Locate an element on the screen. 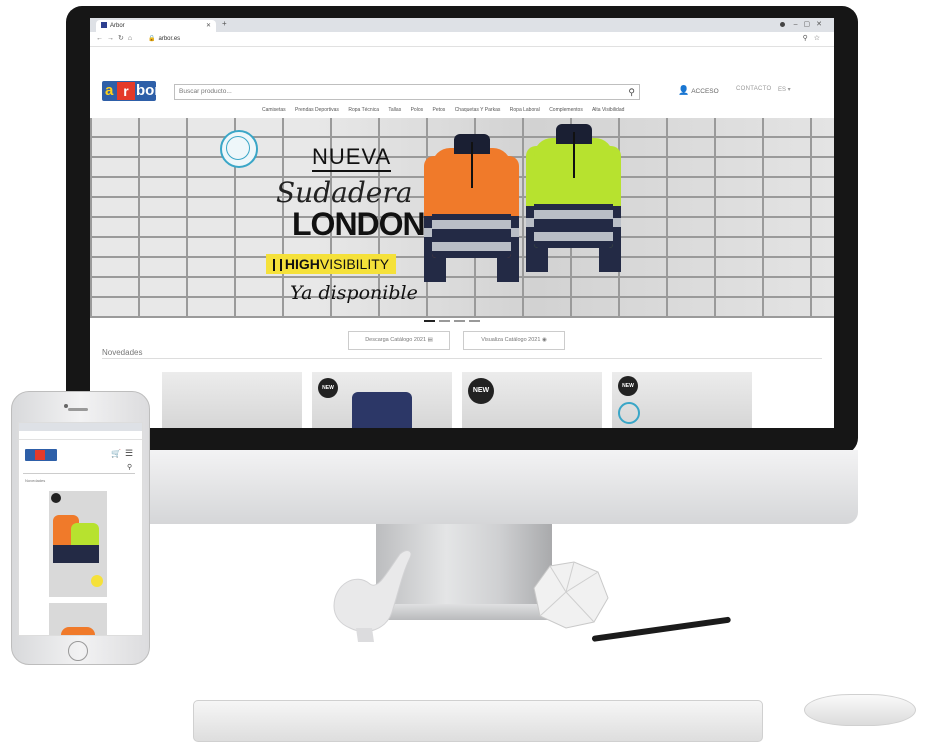 This screenshot has height=744, width=925. phone-search-input is located at coordinates (79, 469).